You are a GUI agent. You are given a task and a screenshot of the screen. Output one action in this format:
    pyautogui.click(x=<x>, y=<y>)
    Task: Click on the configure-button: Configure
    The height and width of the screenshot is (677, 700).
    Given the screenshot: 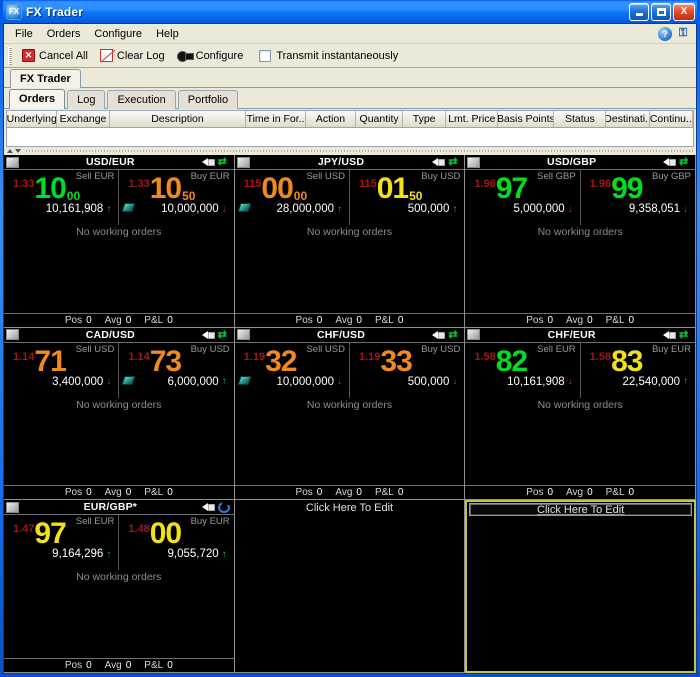 What is the action you would take?
    pyautogui.click(x=210, y=56)
    